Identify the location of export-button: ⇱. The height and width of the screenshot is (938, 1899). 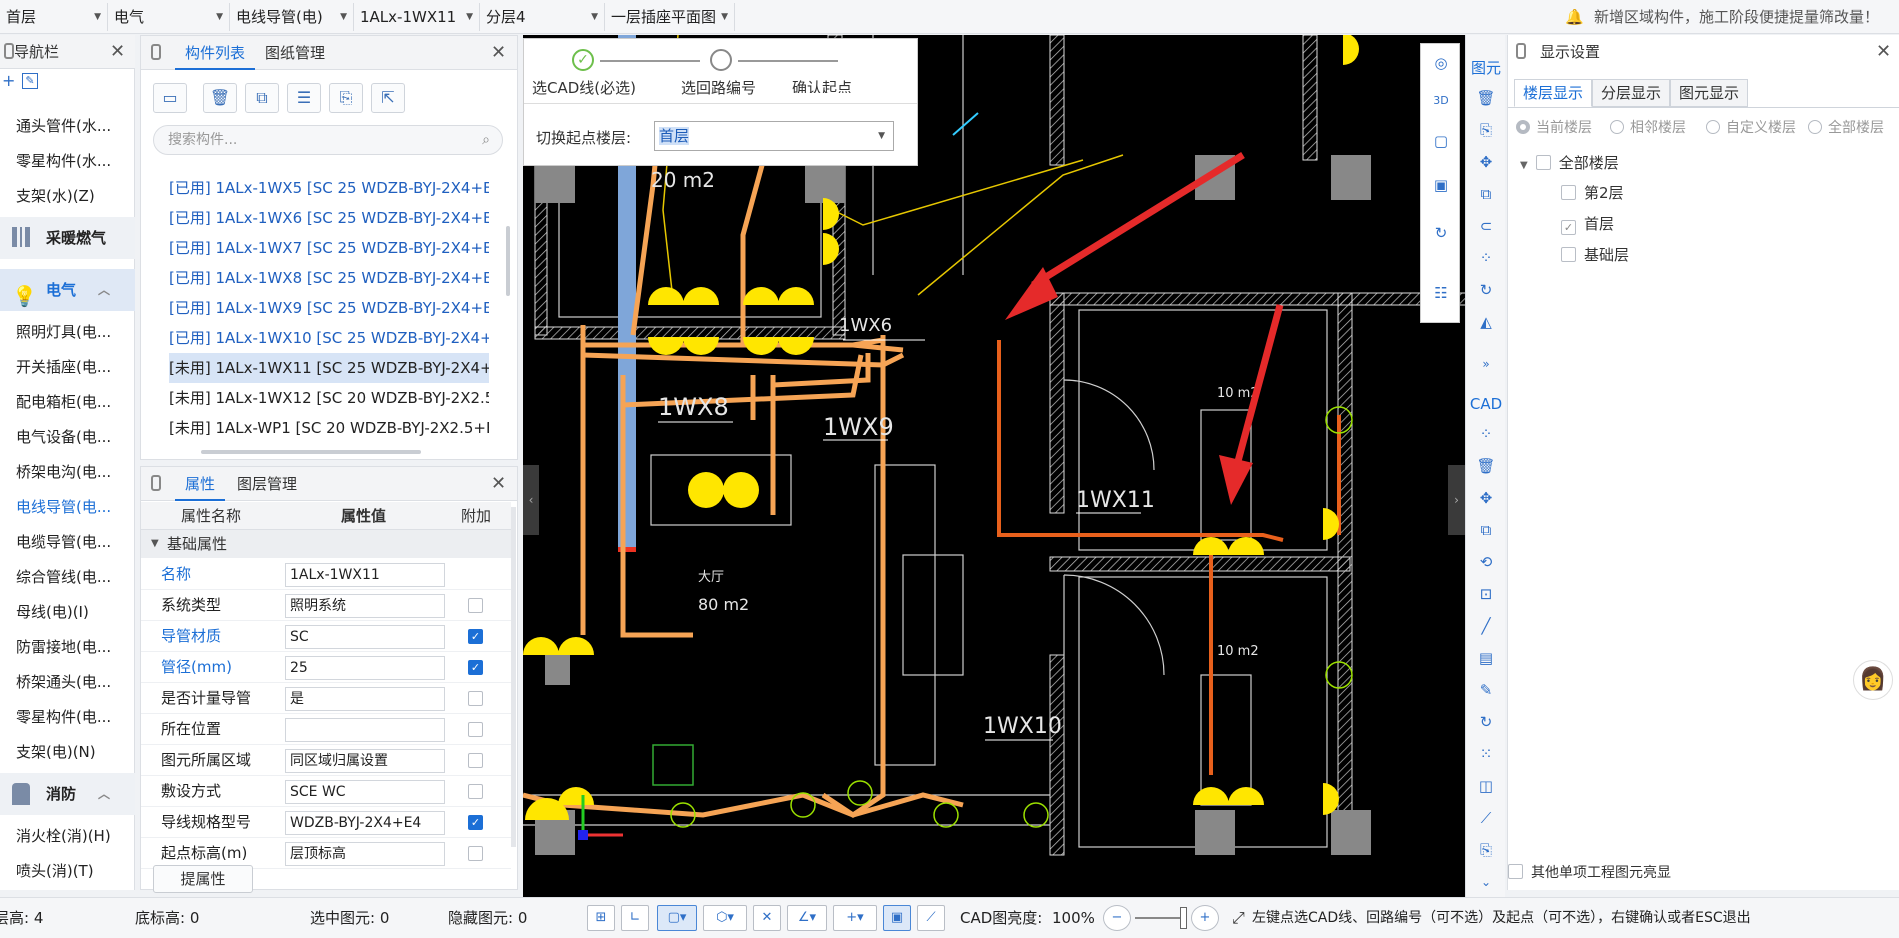
(388, 98).